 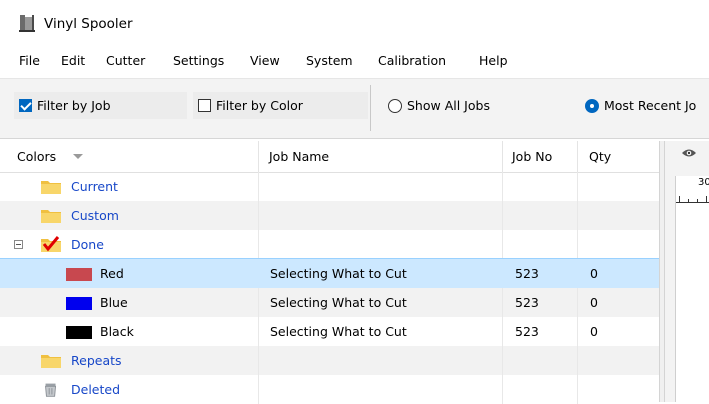 I want to click on header-colors: Colors, so click(x=36, y=156).